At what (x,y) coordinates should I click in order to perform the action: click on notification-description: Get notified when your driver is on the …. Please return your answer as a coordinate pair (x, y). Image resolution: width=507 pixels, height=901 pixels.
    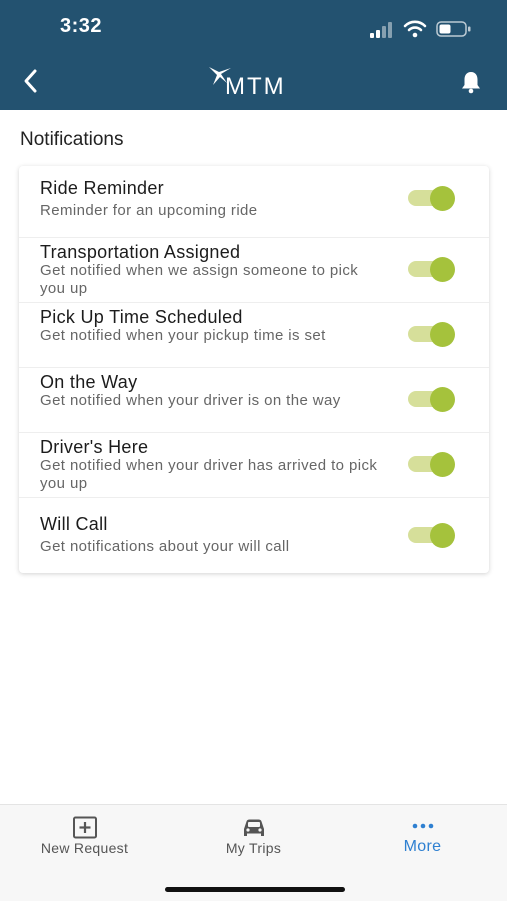
    Looking at the image, I should click on (190, 400).